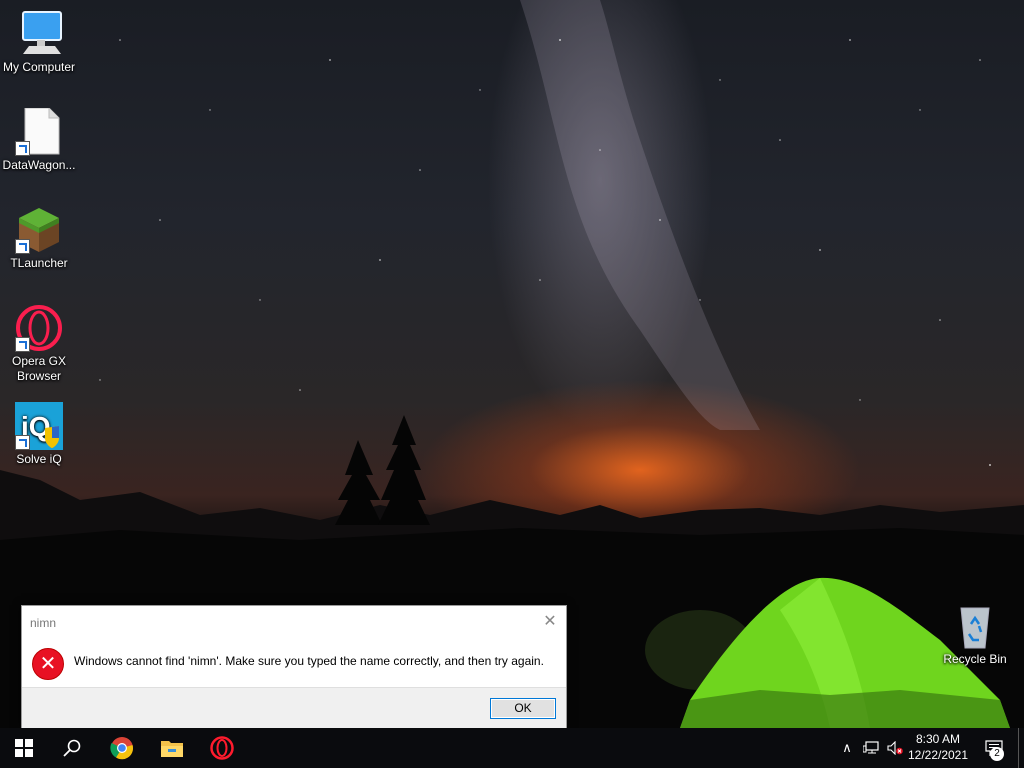  I want to click on desktop-icon-my-computer: My Computer, so click(39, 42).